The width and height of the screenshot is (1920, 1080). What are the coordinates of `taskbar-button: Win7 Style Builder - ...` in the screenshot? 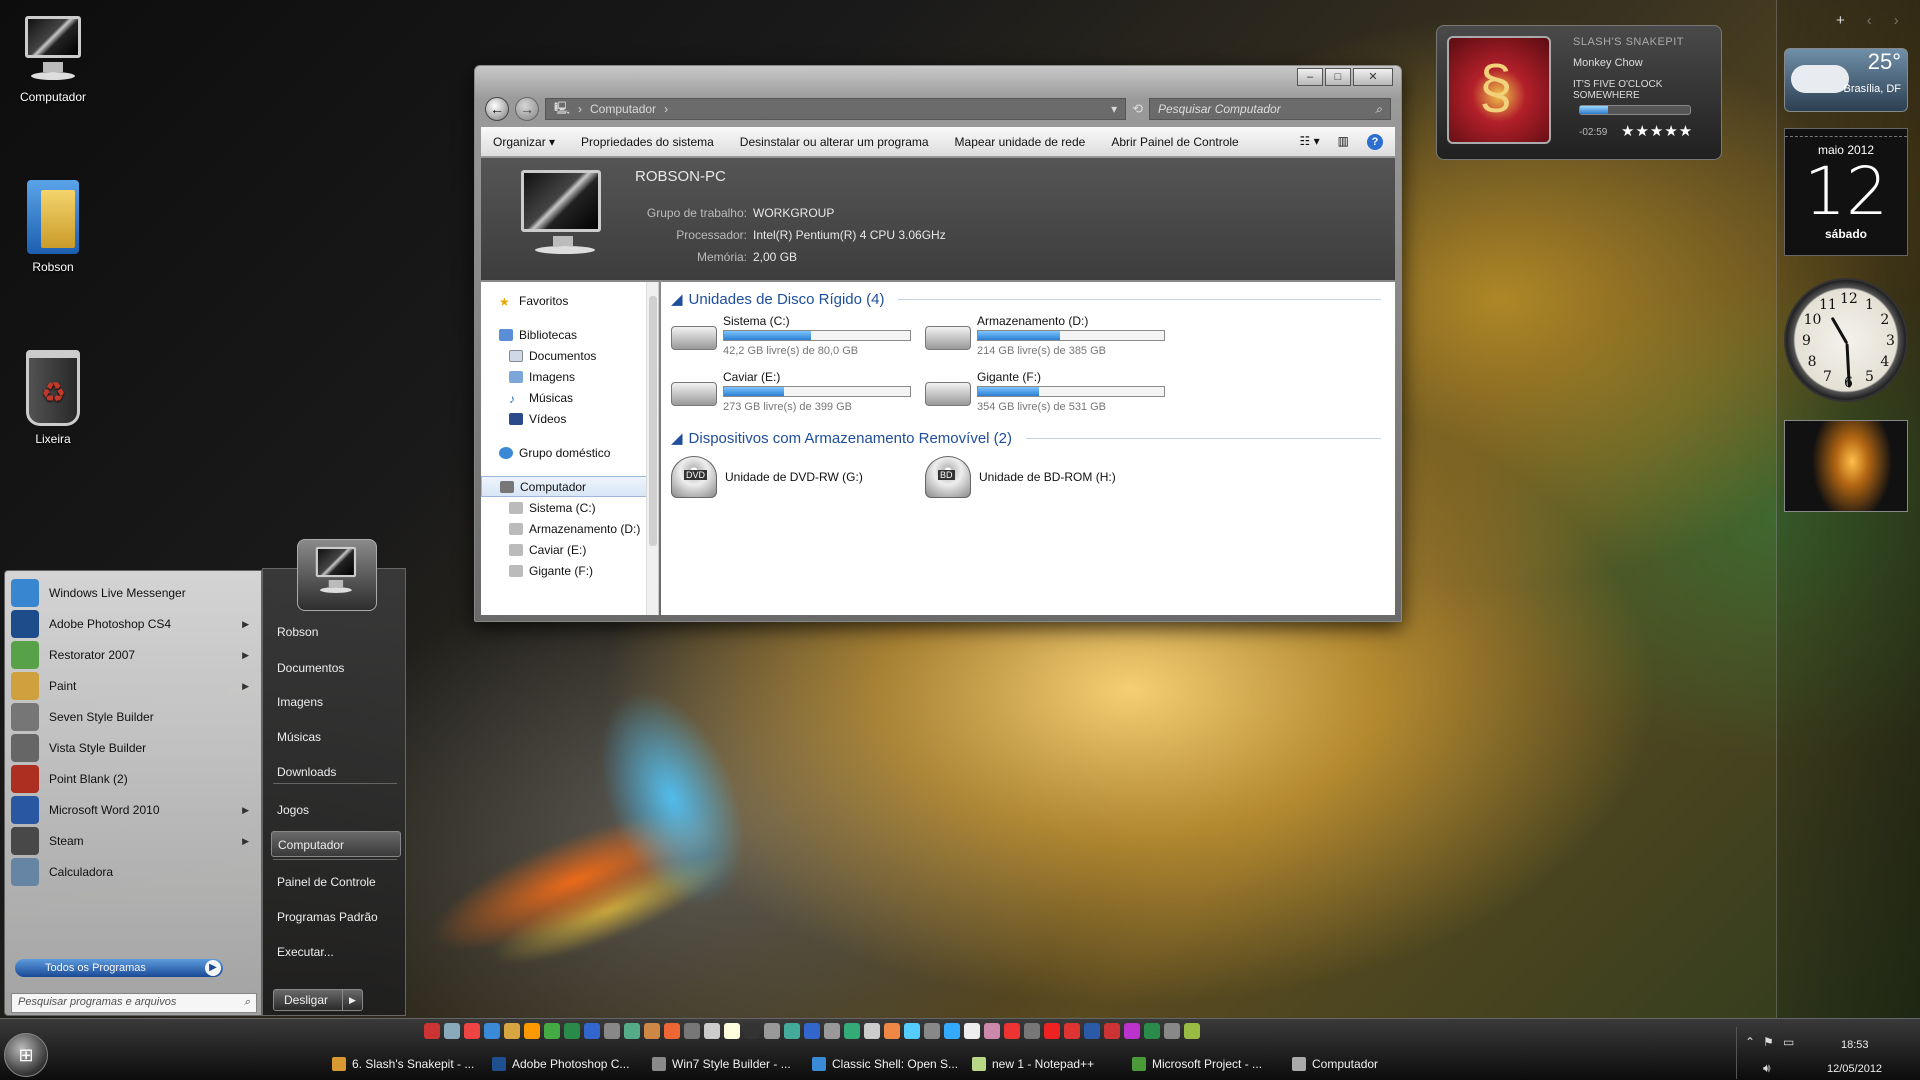 It's located at (721, 1064).